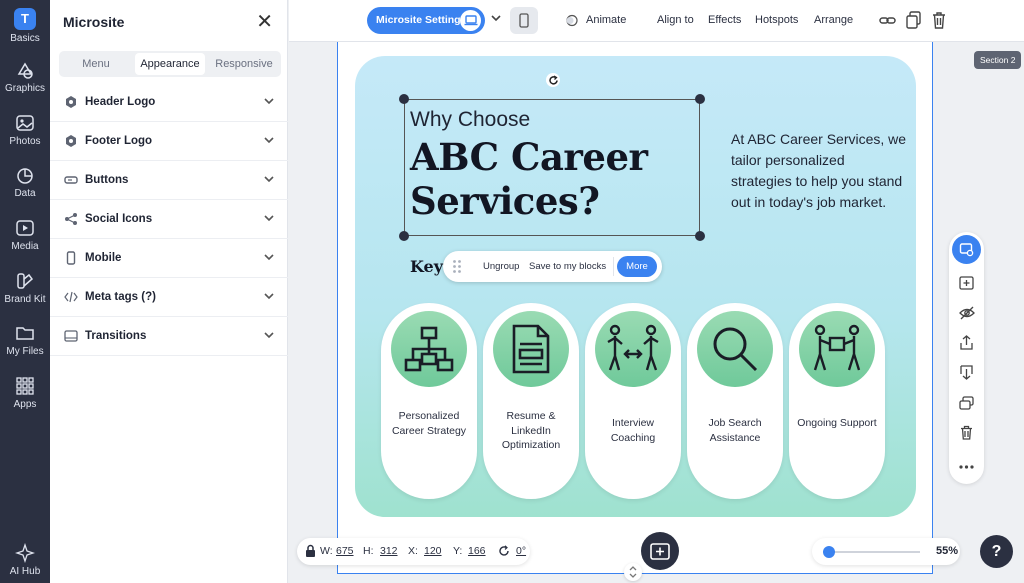 The image size is (1024, 583). I want to click on service-card: Resume & LinkedIn Optimization, so click(531, 401).